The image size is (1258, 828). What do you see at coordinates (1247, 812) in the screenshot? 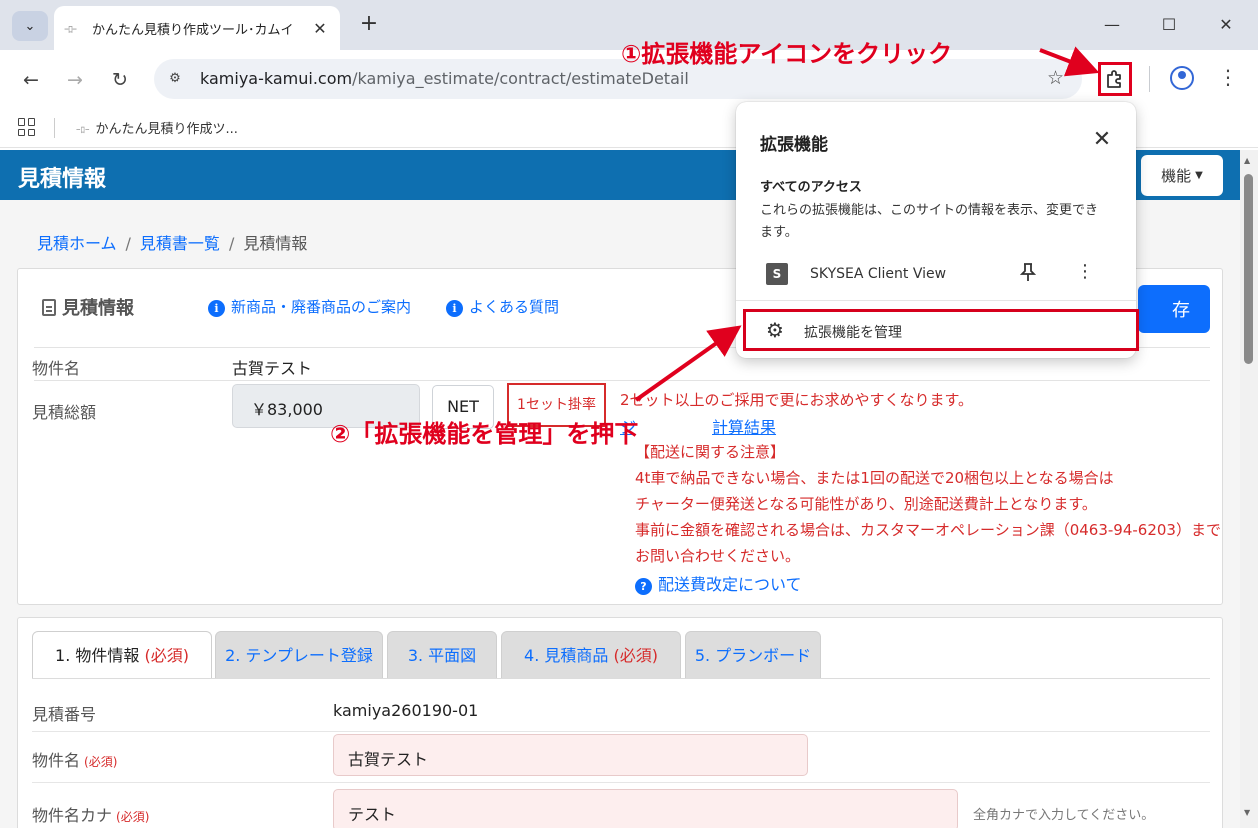
I see `scroll-down-icon: ▼` at bounding box center [1247, 812].